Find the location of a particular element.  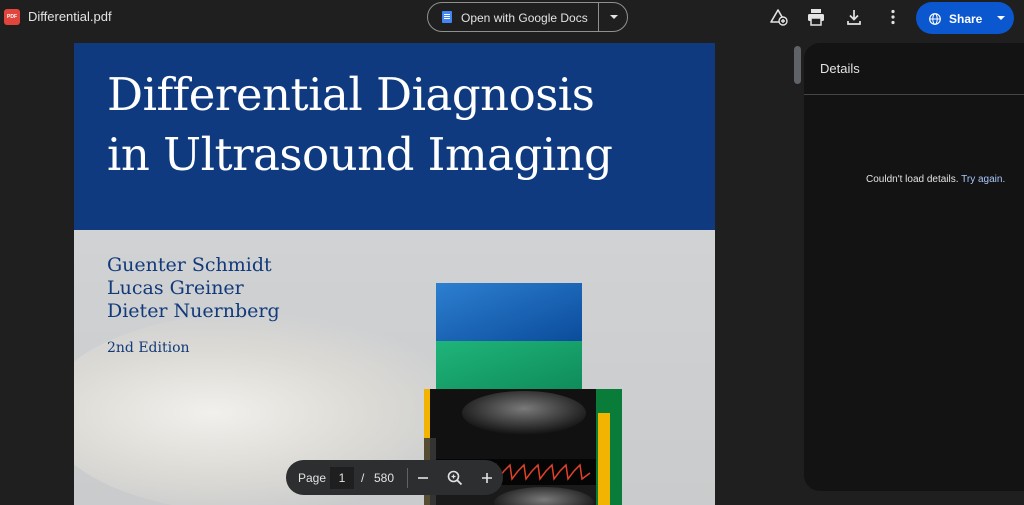

open-with-button-group: Open with Google Docs is located at coordinates (527, 17).